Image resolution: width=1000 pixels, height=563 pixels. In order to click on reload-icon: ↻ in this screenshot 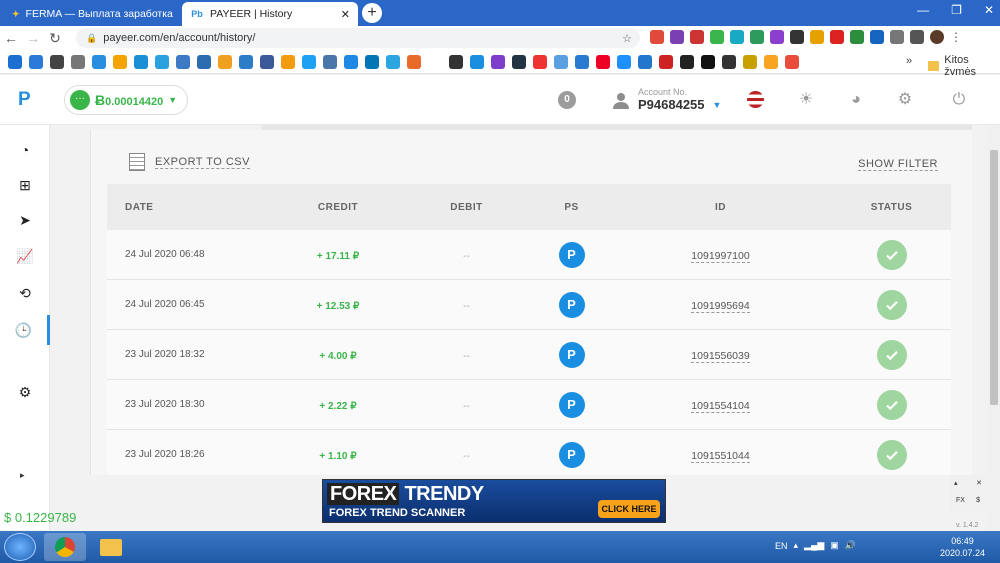, I will do `click(55, 38)`.